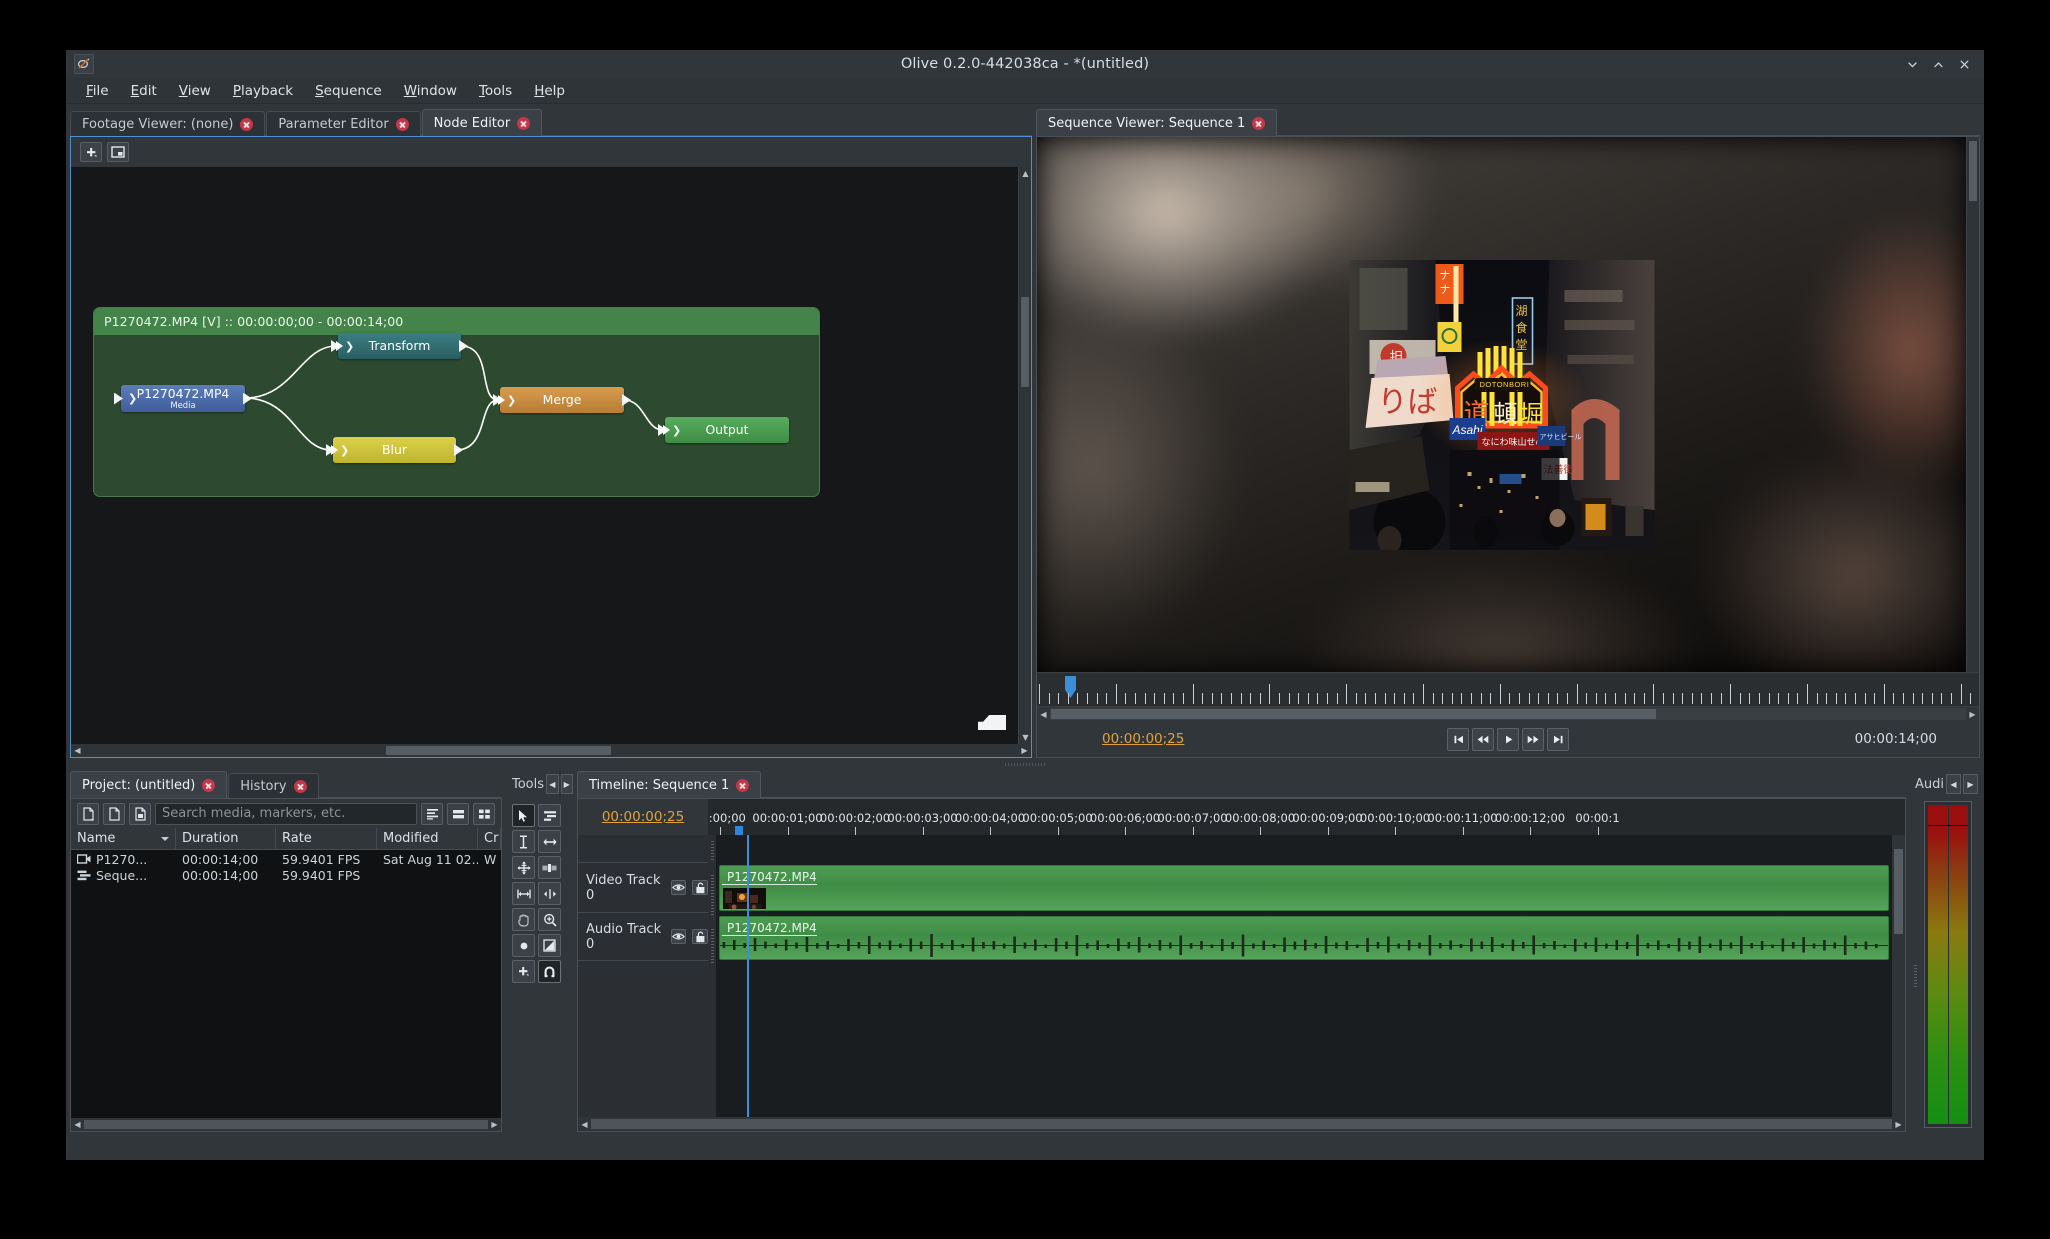 Image resolution: width=2050 pixels, height=1239 pixels. I want to click on merge-node: ❯ Merge, so click(562, 400).